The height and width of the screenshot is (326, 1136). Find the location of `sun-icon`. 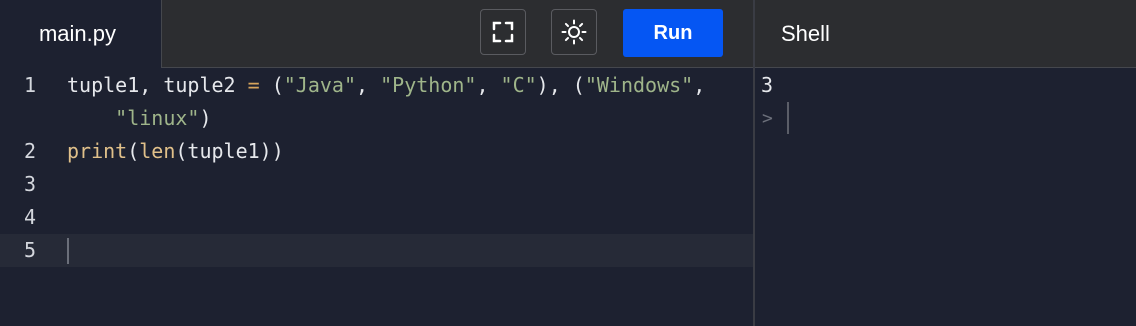

sun-icon is located at coordinates (574, 32).